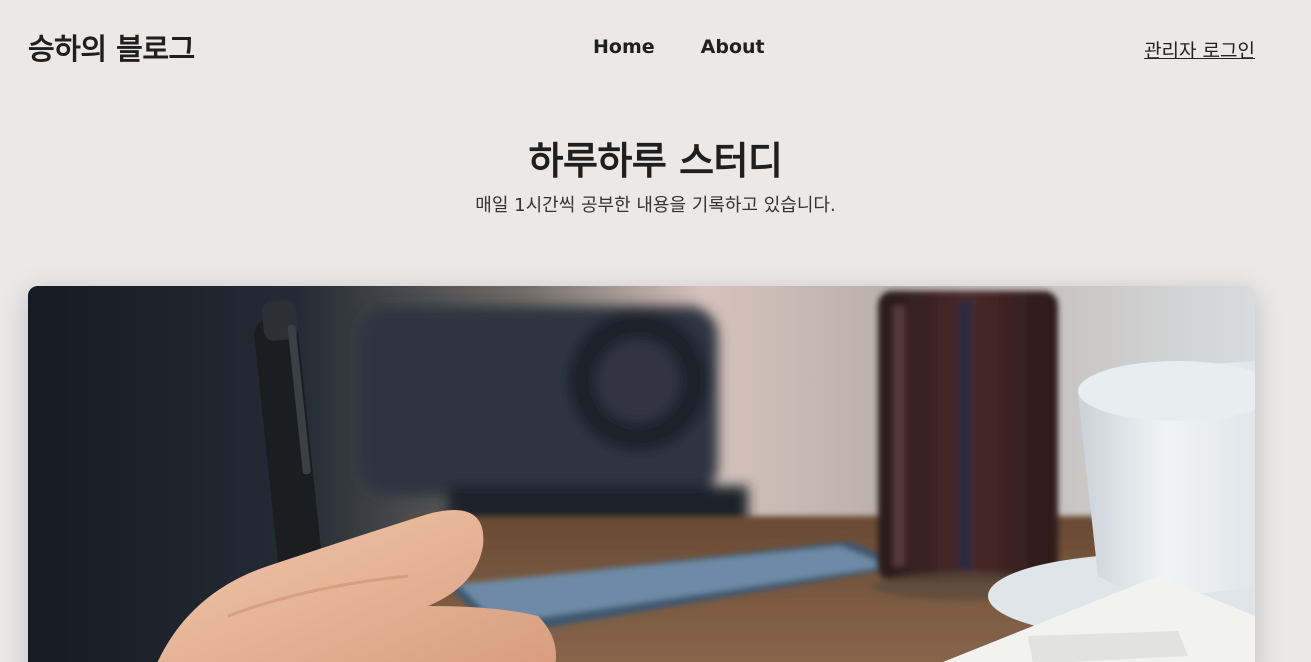  I want to click on nav-item-about: About, so click(733, 47).